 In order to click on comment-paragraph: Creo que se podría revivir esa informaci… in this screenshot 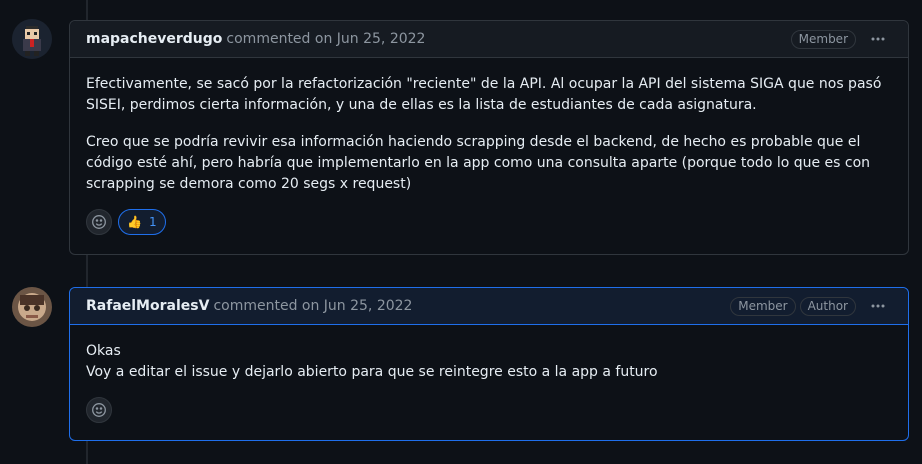, I will do `click(478, 163)`.